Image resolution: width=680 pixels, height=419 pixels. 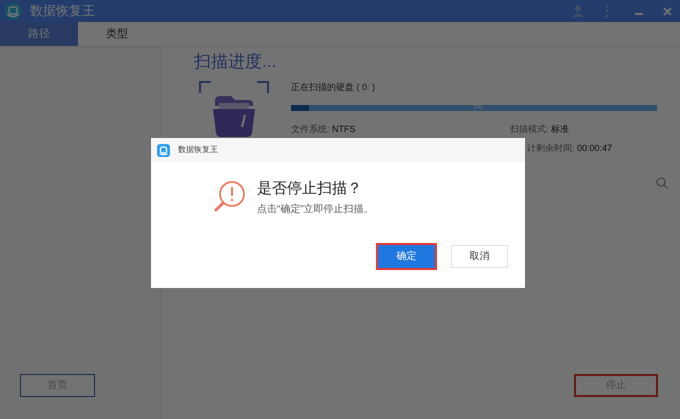 What do you see at coordinates (198, 150) in the screenshot?
I see `dialog-title: 数据恢复王` at bounding box center [198, 150].